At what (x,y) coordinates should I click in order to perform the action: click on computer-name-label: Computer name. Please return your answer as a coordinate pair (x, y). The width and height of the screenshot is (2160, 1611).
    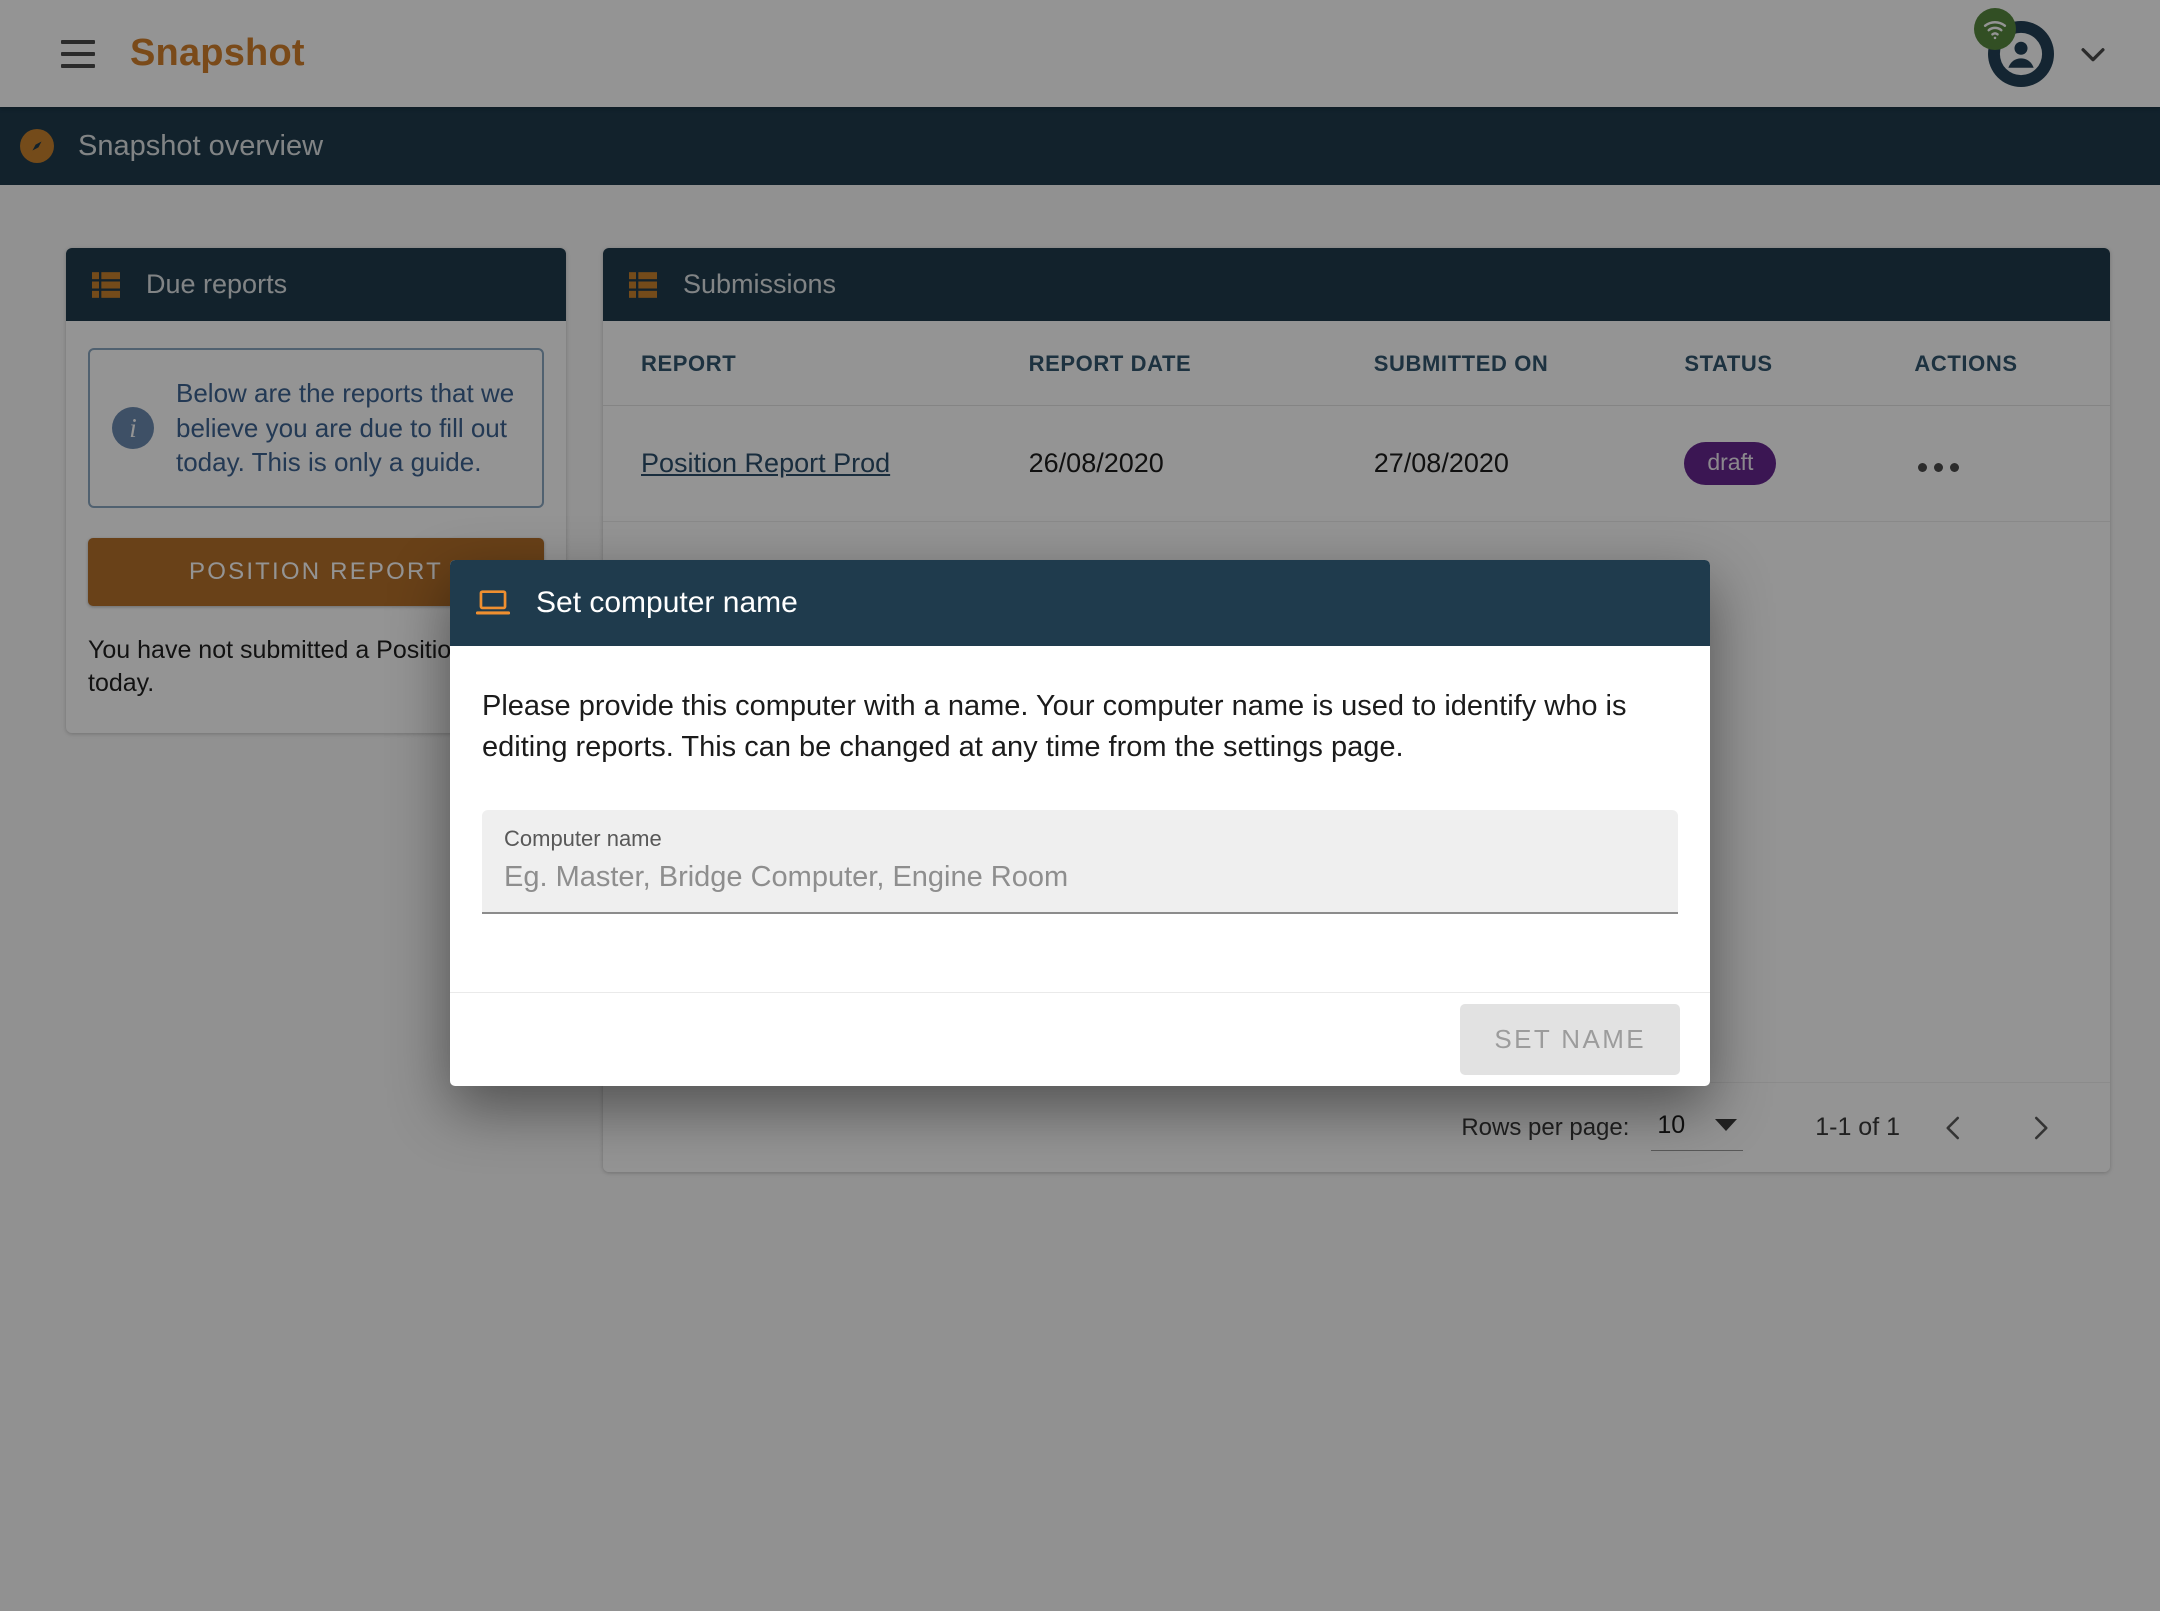
    Looking at the image, I should click on (583, 839).